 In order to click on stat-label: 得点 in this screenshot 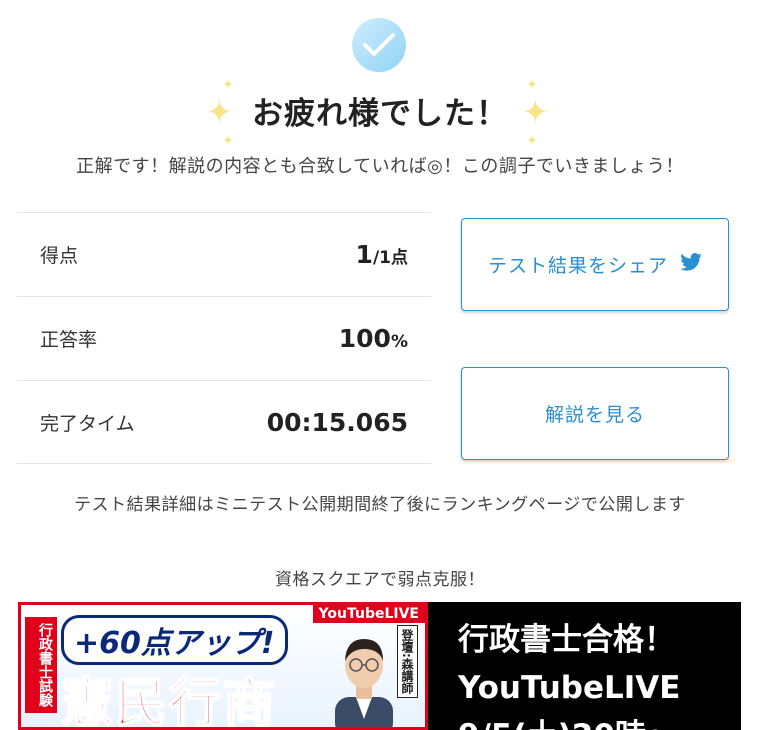, I will do `click(59, 256)`.